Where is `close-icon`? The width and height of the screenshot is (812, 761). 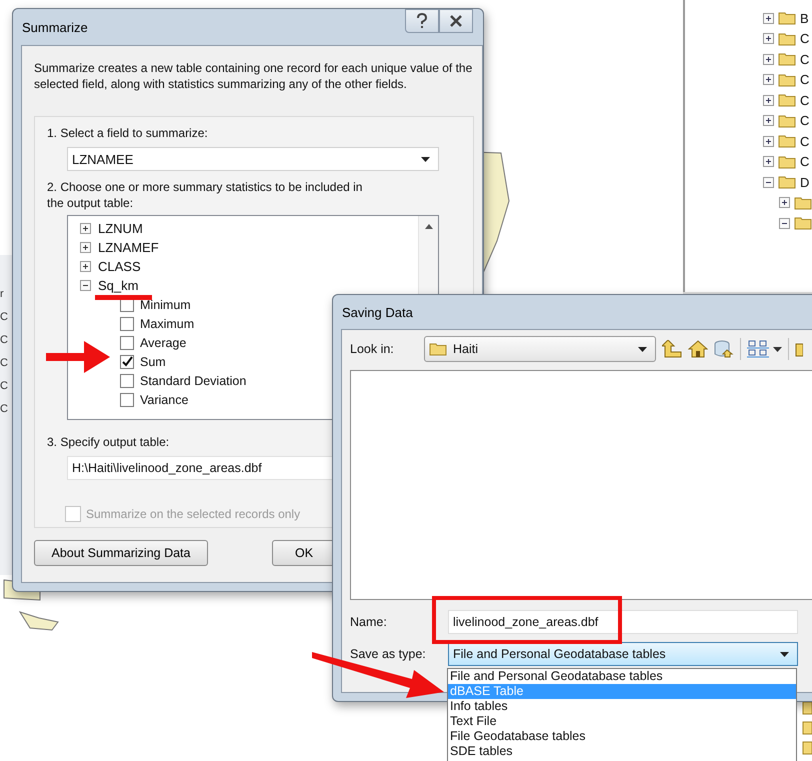
close-icon is located at coordinates (456, 21).